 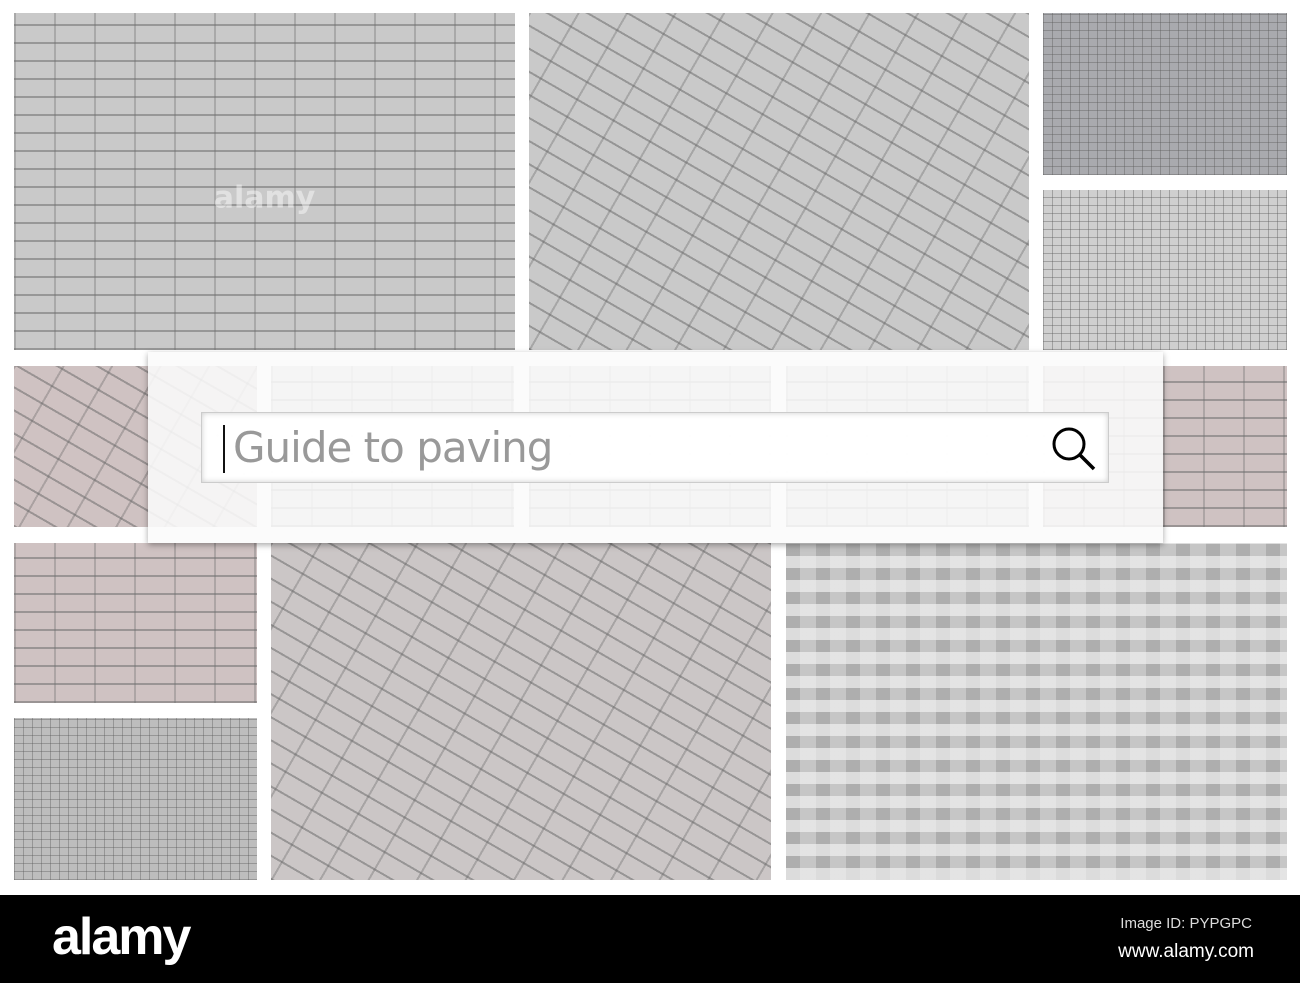 What do you see at coordinates (393, 447) in the screenshot?
I see `search-query: Guide to paving` at bounding box center [393, 447].